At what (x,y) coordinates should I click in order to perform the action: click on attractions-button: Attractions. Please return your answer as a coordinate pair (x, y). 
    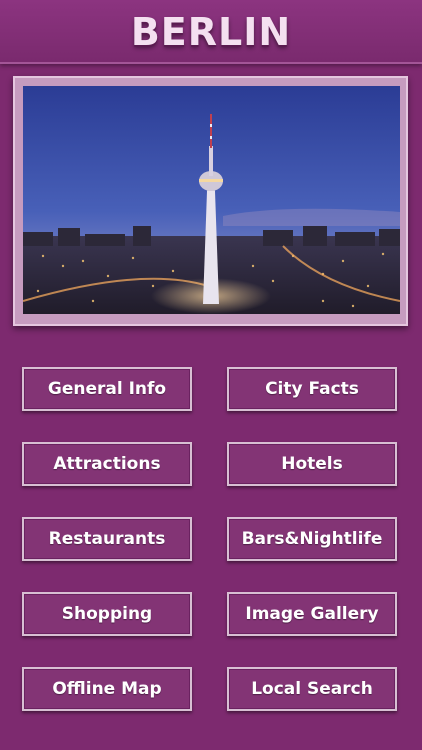
    Looking at the image, I should click on (107, 464).